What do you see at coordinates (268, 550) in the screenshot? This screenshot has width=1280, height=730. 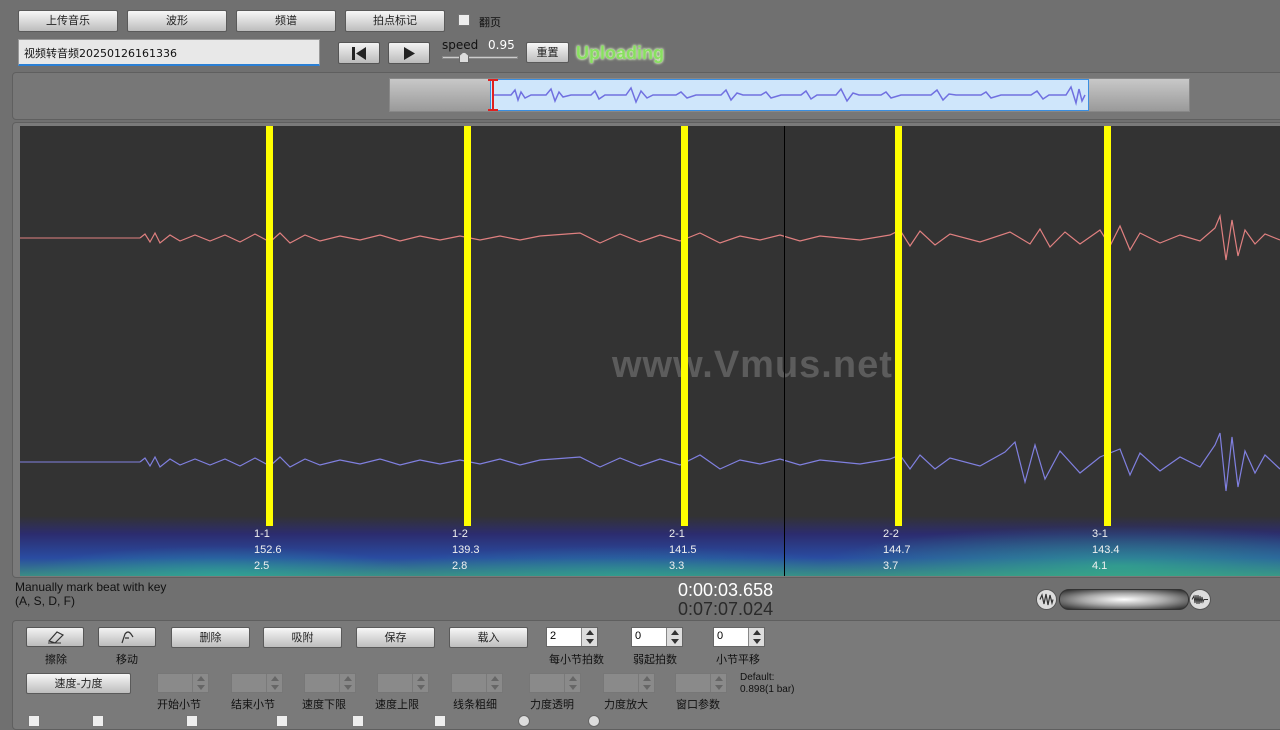 I see `beat-label-group: 1-1 152.6 2.5` at bounding box center [268, 550].